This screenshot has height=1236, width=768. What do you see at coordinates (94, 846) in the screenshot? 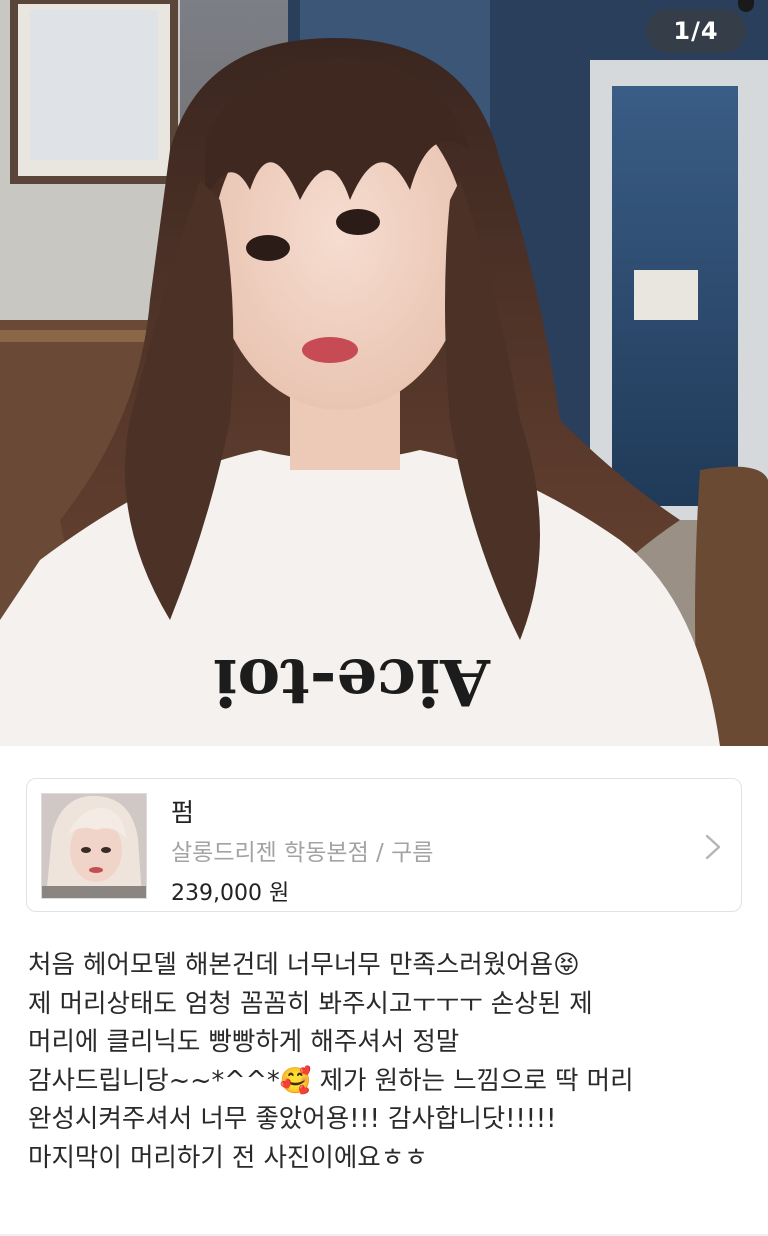
I see `product-thumbnail` at bounding box center [94, 846].